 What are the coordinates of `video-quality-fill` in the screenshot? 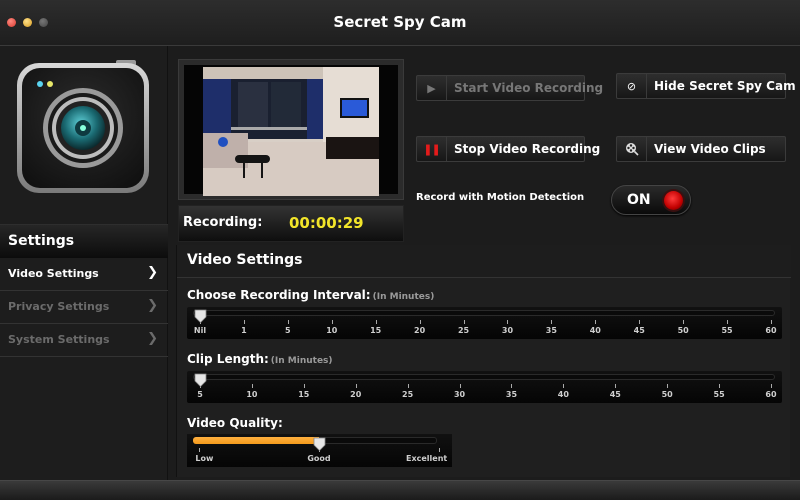 It's located at (256, 440).